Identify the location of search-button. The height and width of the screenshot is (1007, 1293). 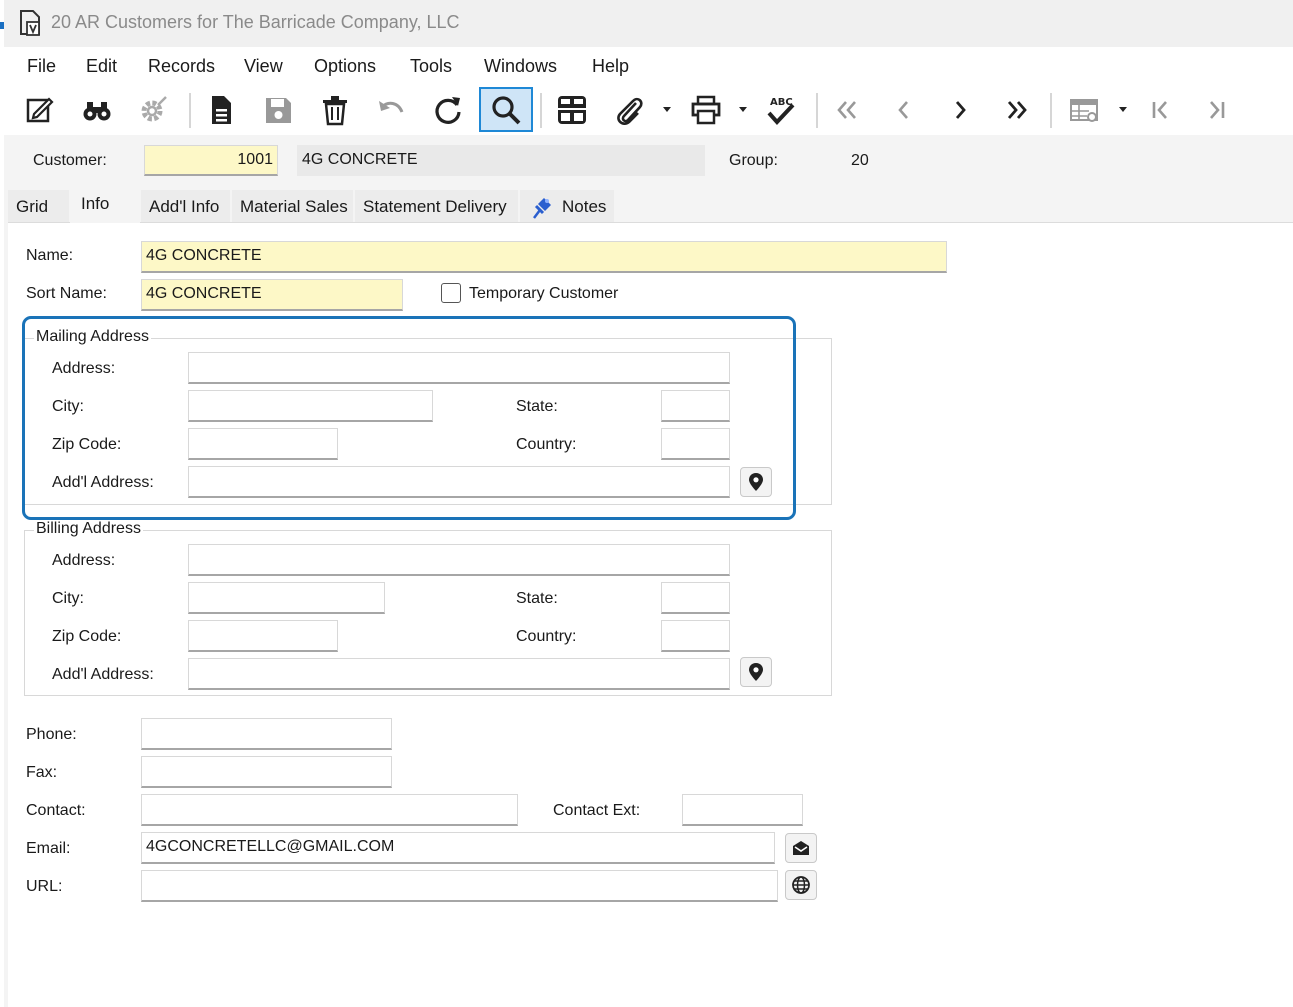
(506, 109).